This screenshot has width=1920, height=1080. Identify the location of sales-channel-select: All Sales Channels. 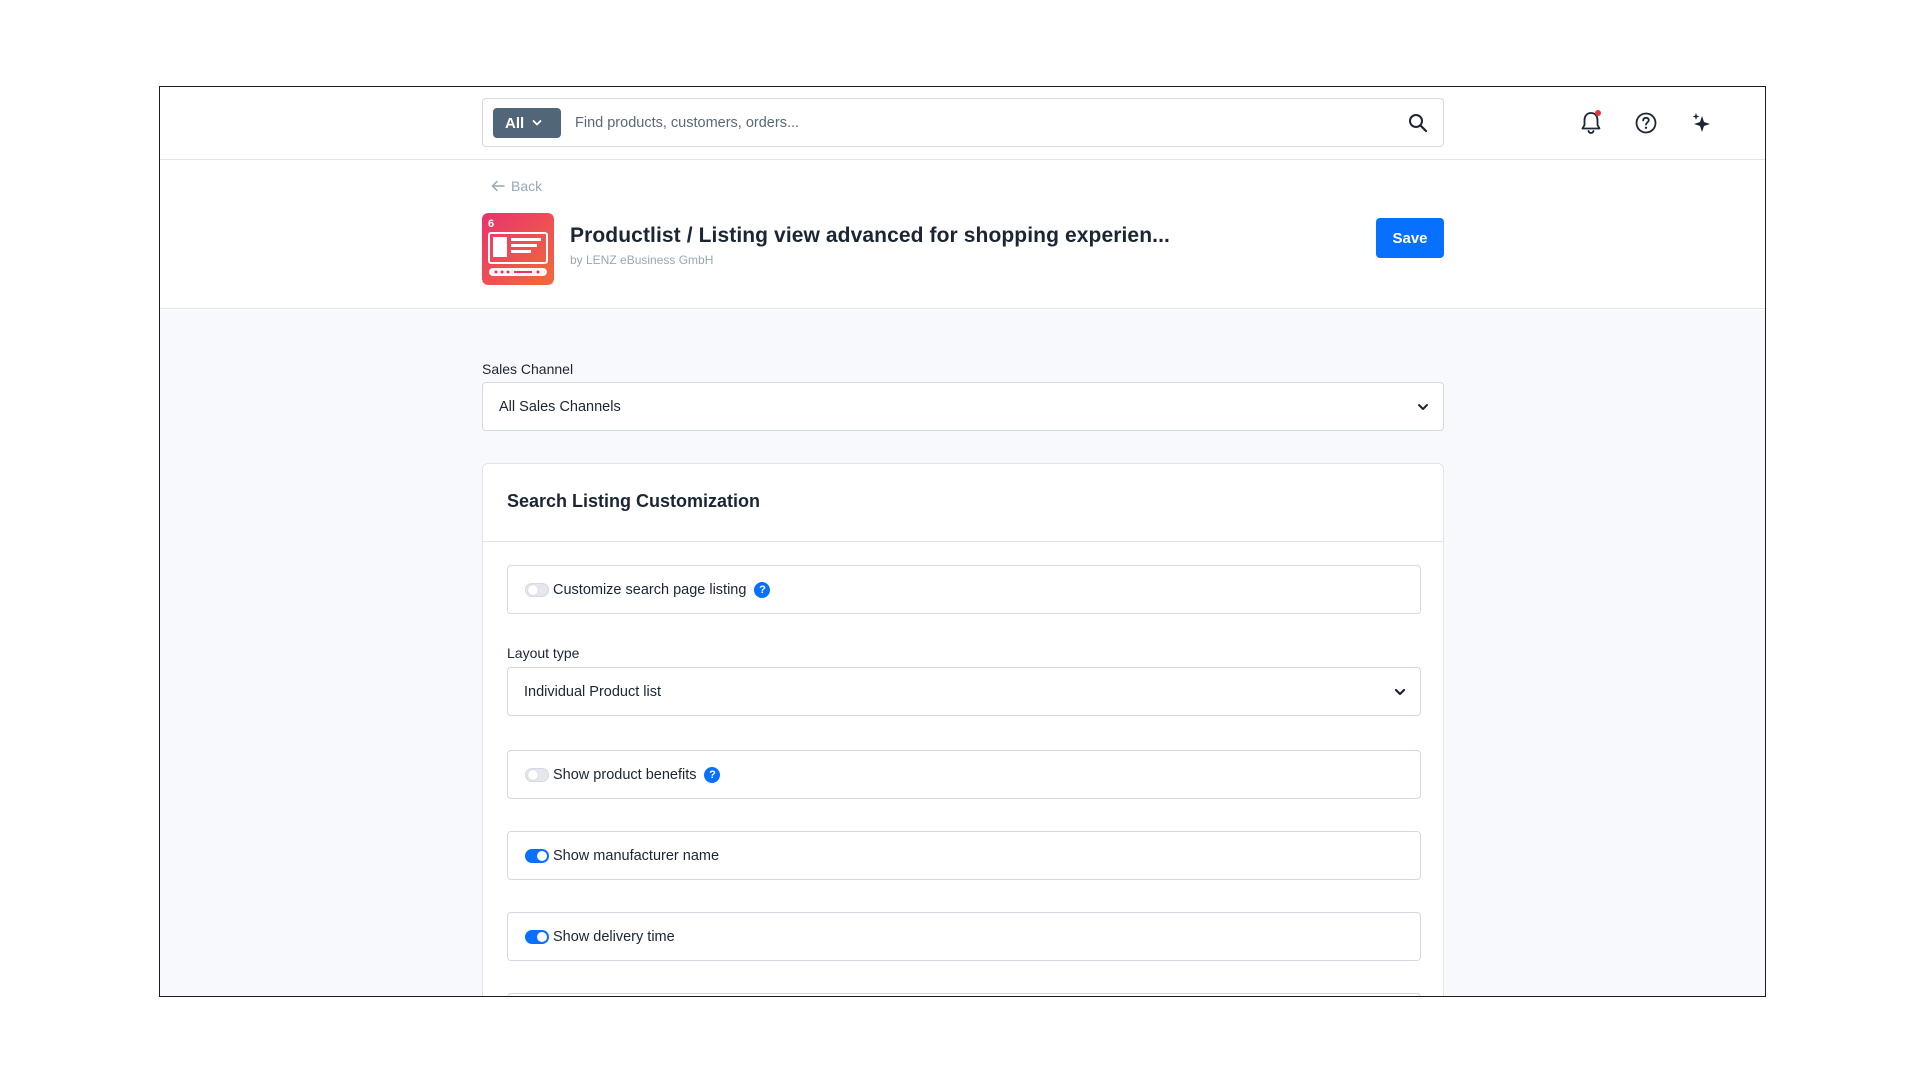
(963, 406).